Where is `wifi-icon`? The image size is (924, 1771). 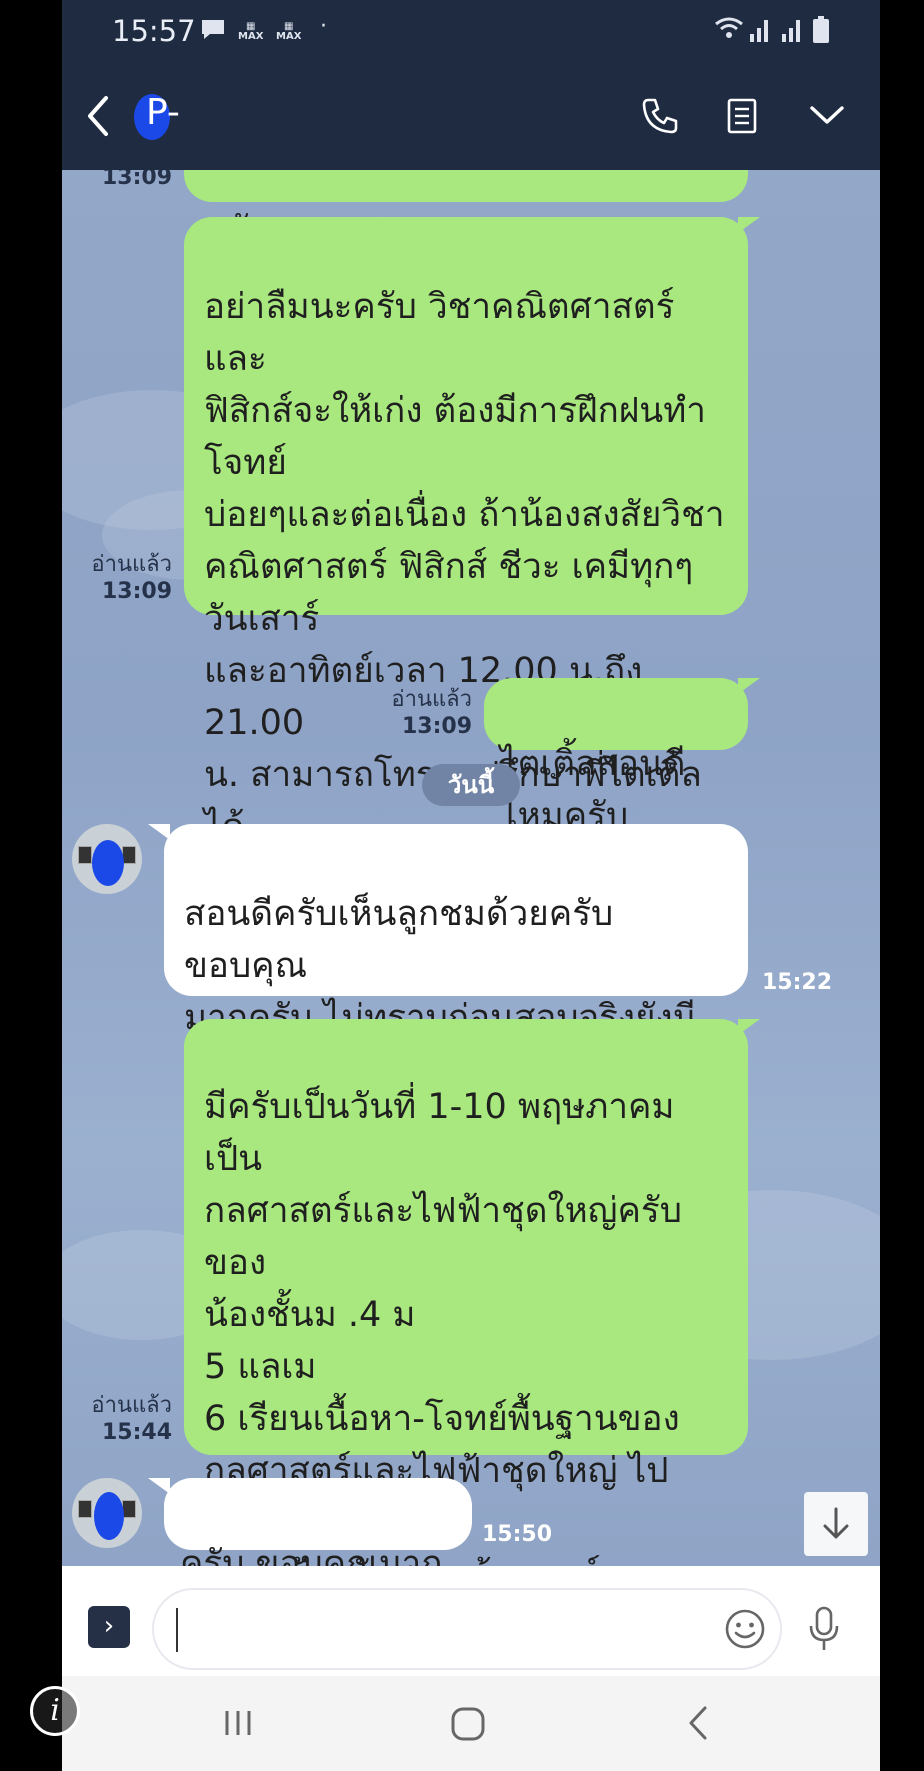
wifi-icon is located at coordinates (729, 30).